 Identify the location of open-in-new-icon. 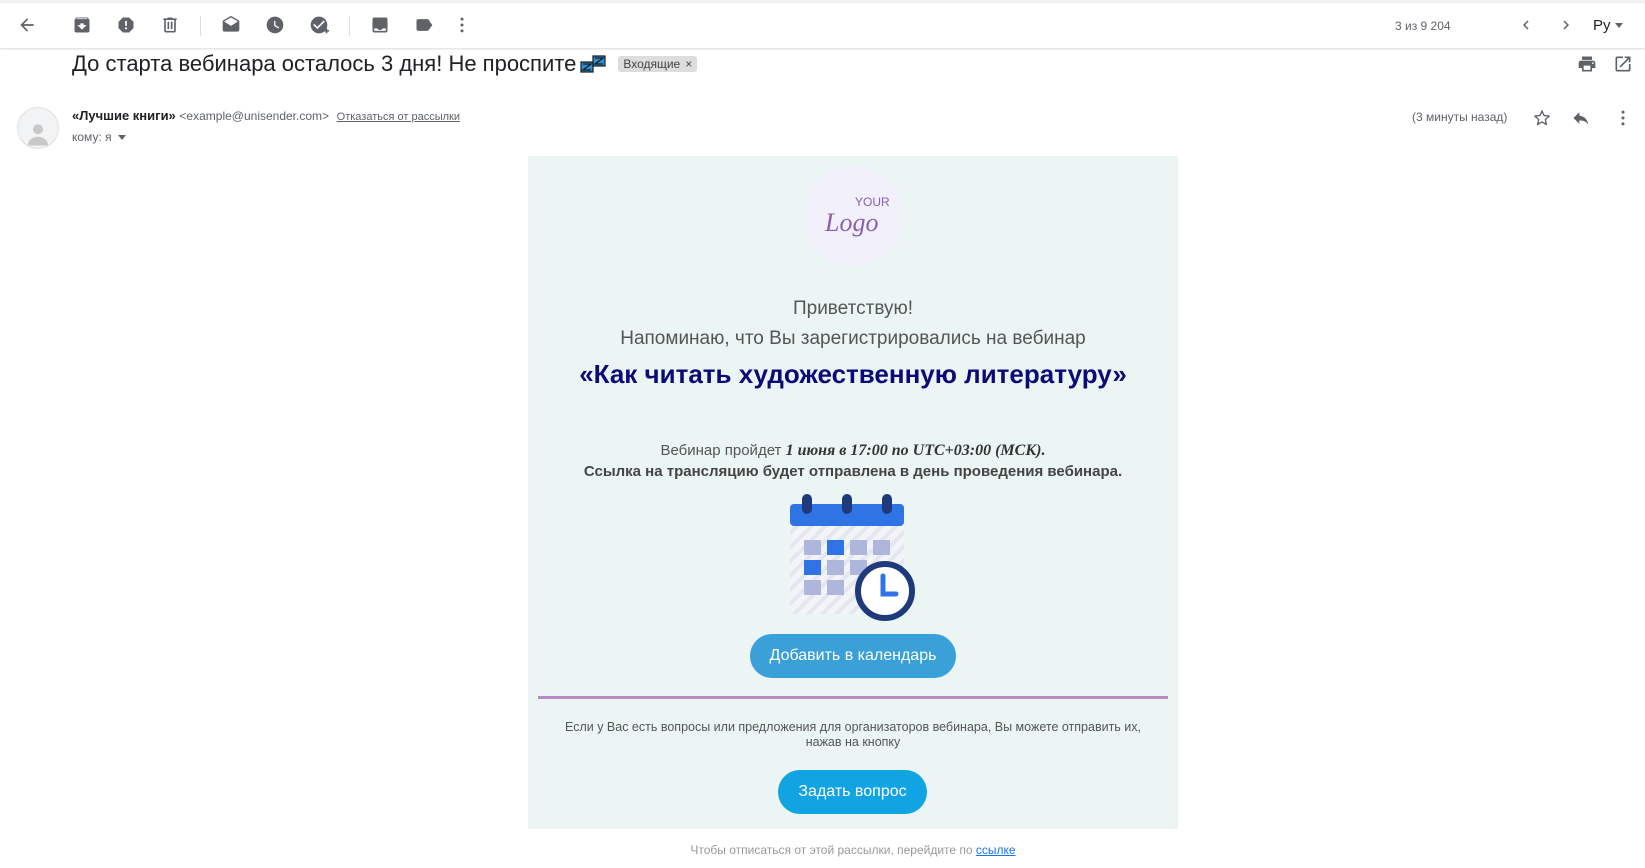
(1623, 64).